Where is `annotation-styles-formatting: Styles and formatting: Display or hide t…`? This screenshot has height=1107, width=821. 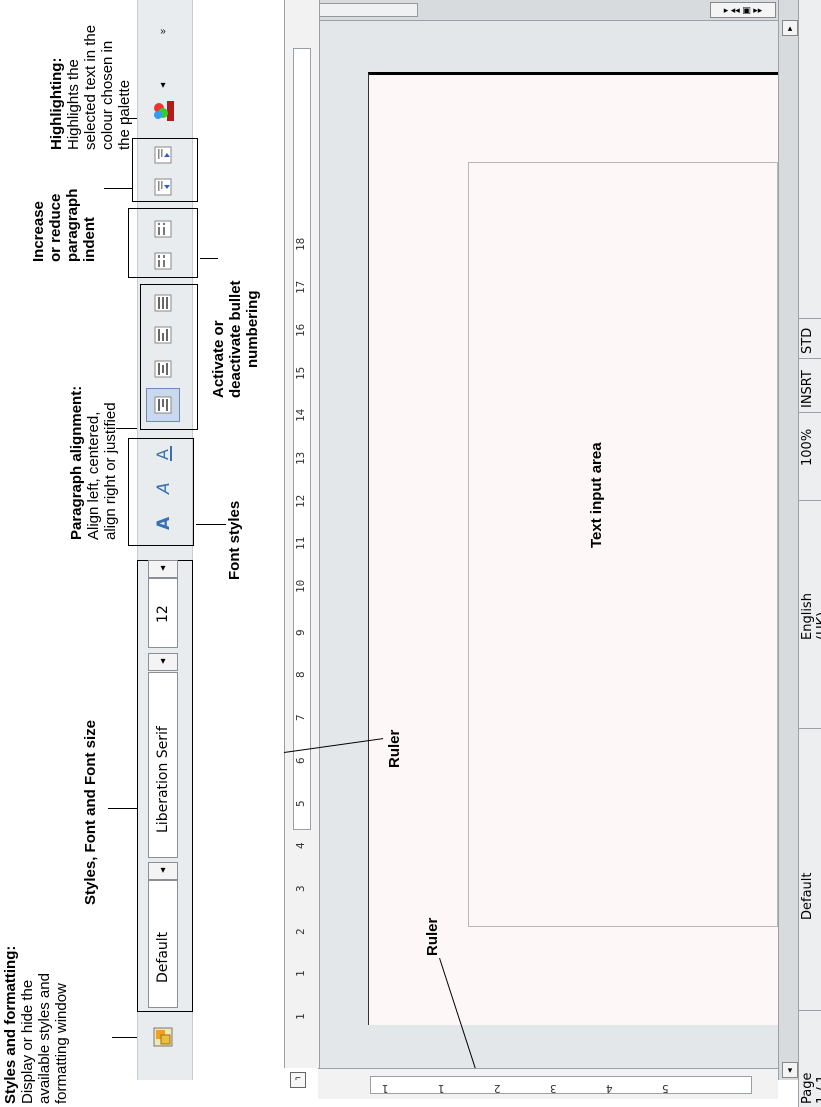 annotation-styles-formatting: Styles and formatting: Display or hide t… is located at coordinates (36, 1025).